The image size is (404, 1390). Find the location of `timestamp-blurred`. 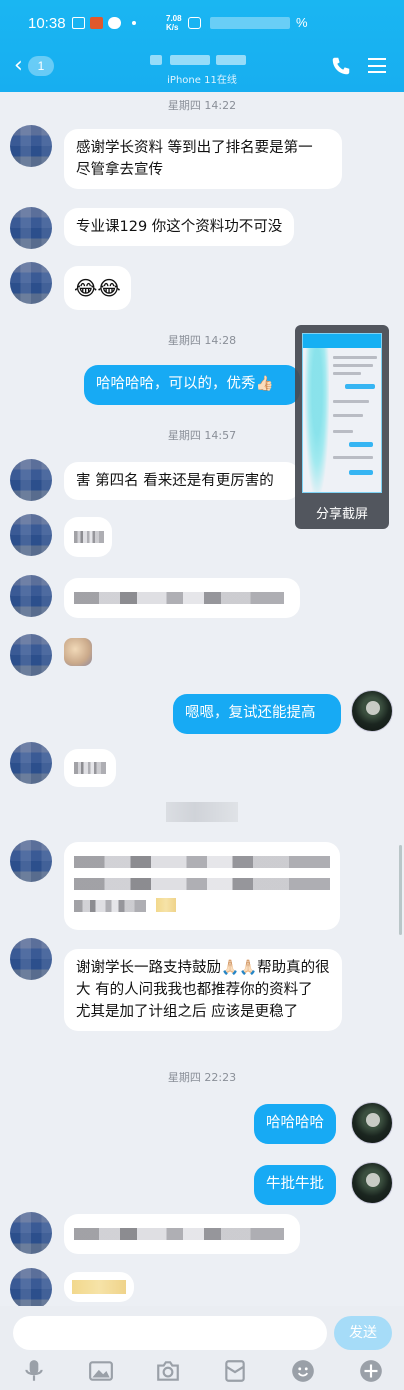

timestamp-blurred is located at coordinates (202, 813).